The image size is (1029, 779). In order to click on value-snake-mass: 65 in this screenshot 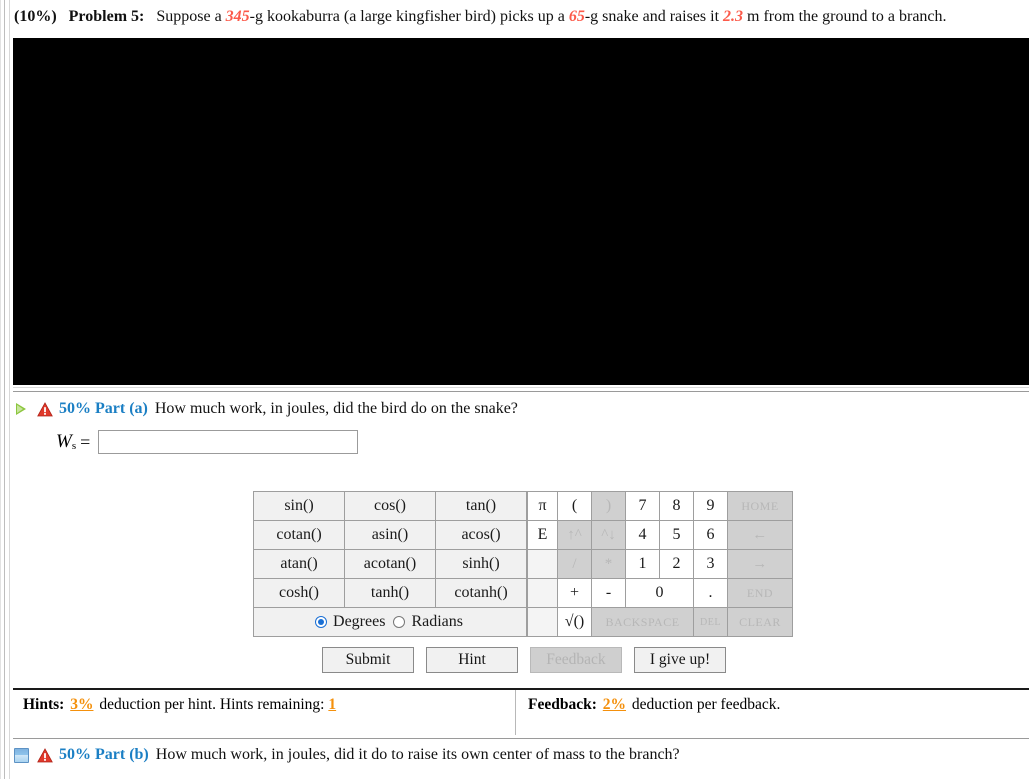, I will do `click(576, 16)`.